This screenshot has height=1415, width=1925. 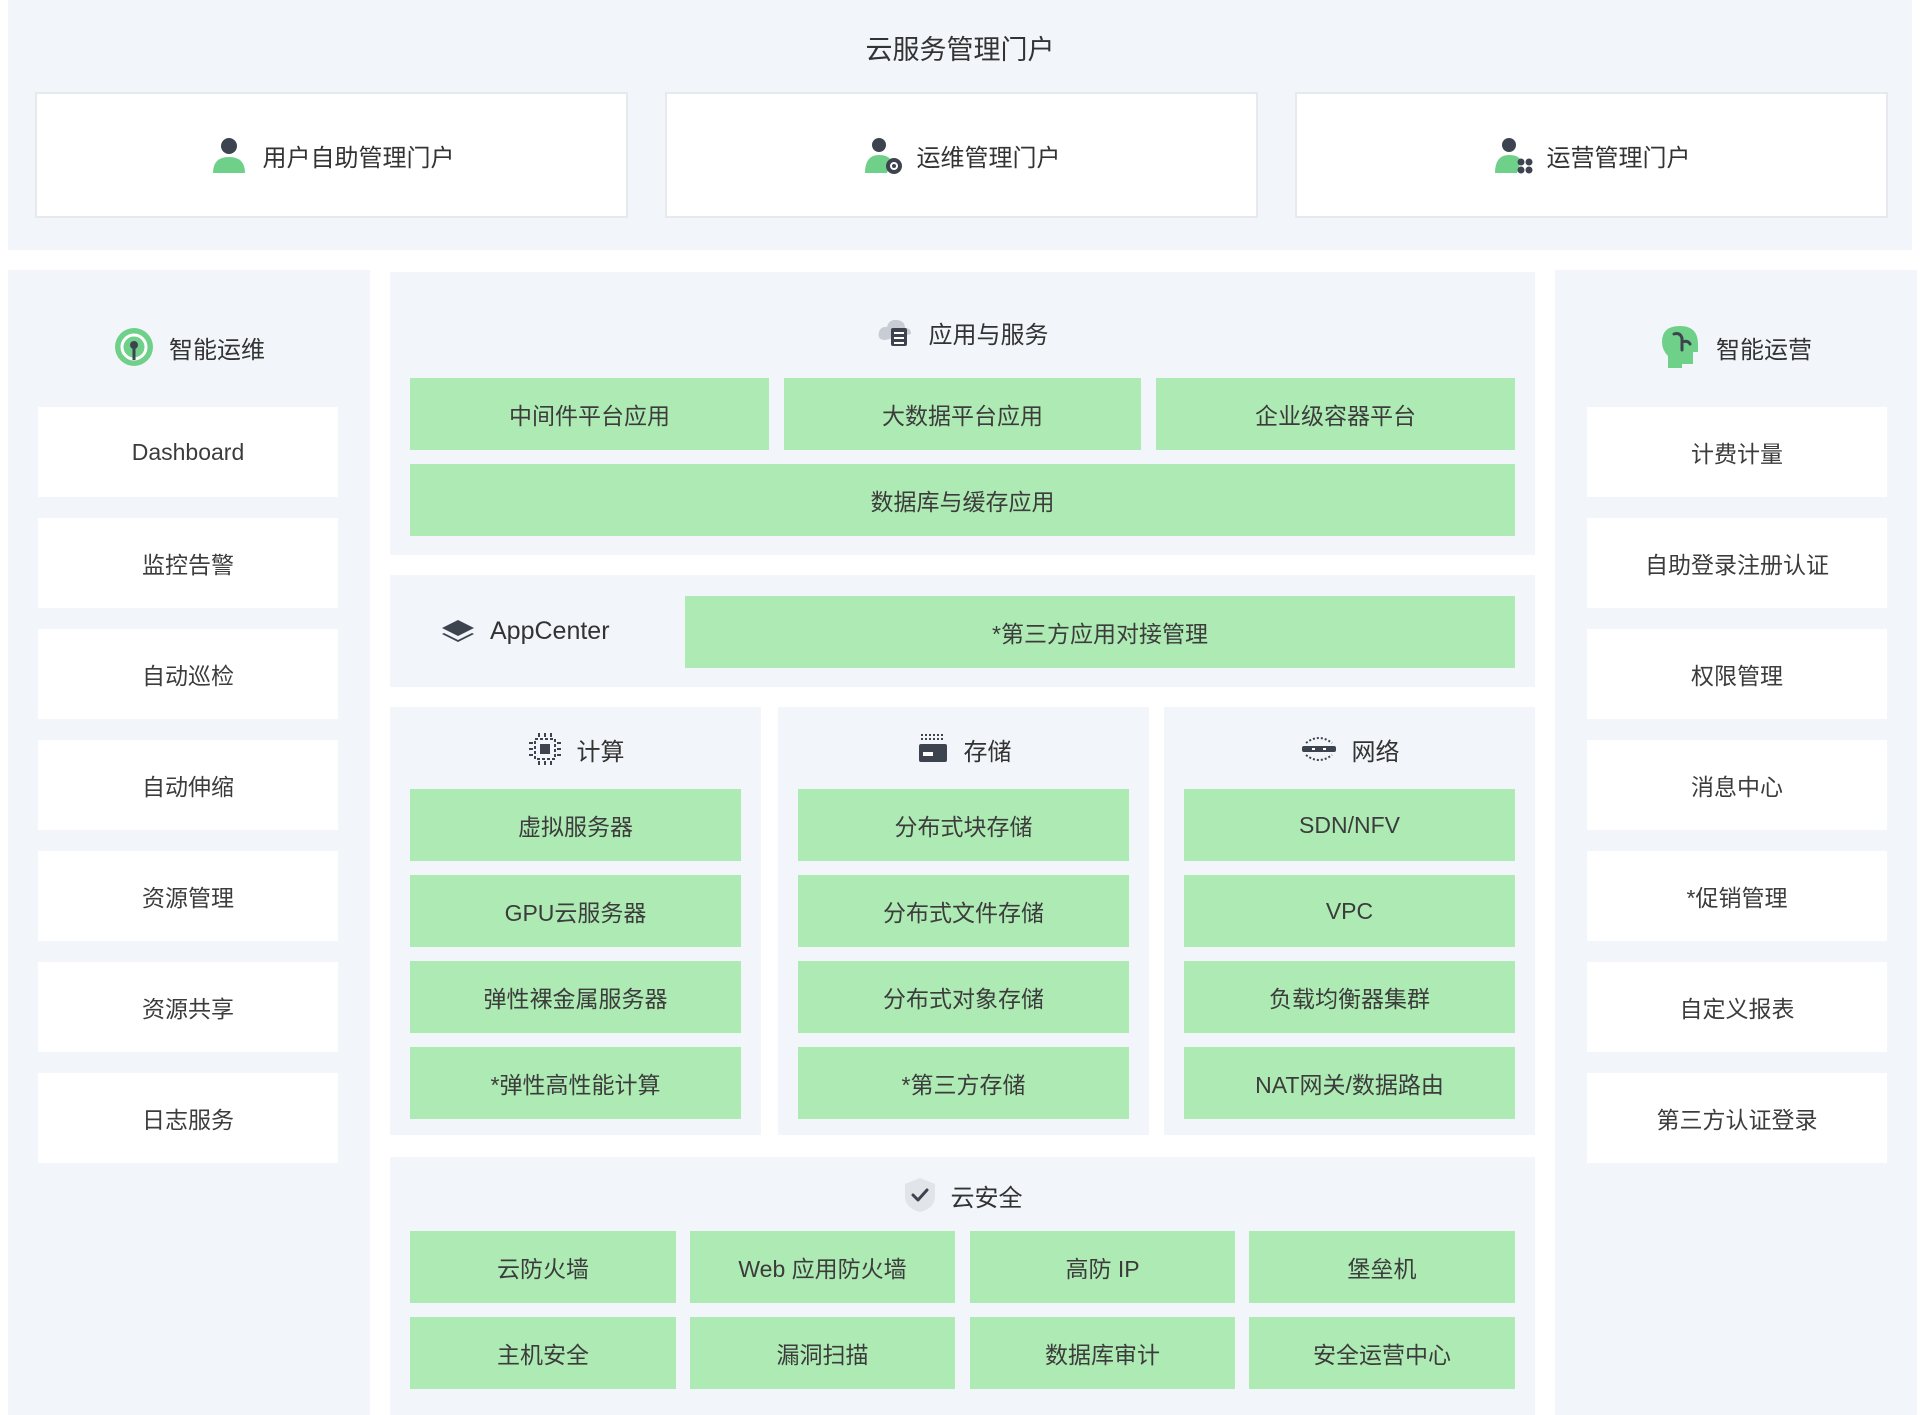 What do you see at coordinates (543, 1353) in the screenshot?
I see `security-host-security: 主机安全` at bounding box center [543, 1353].